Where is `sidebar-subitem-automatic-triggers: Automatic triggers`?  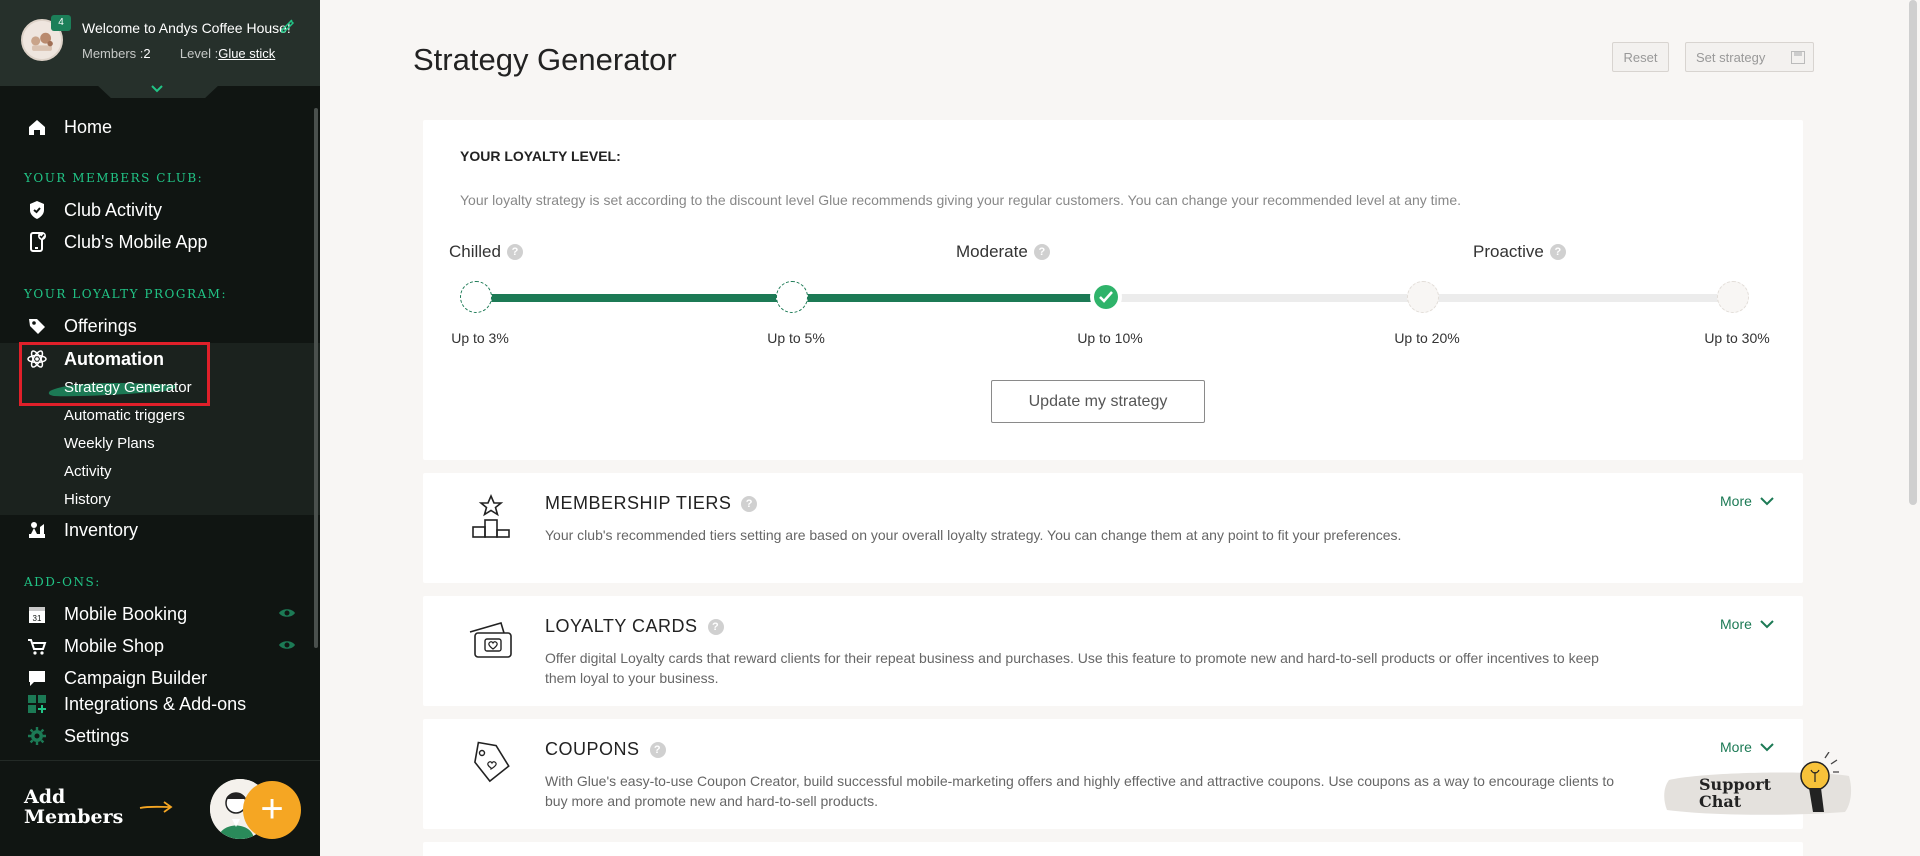
sidebar-subitem-automatic-triggers: Automatic triggers is located at coordinates (124, 415).